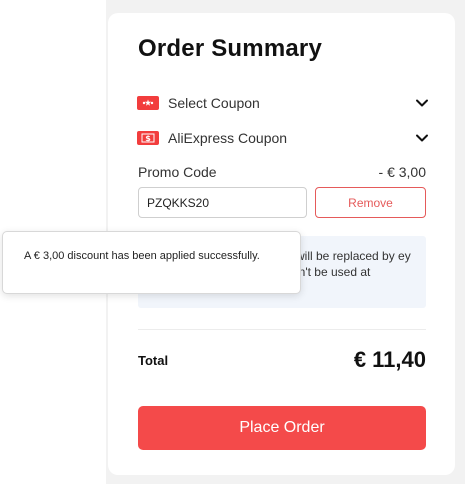  I want to click on divider, so click(282, 329).